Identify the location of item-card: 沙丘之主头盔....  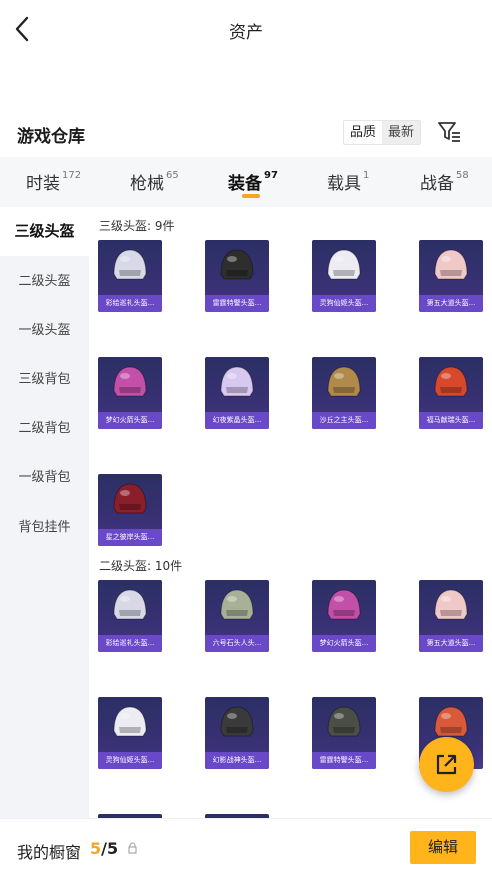
(344, 393).